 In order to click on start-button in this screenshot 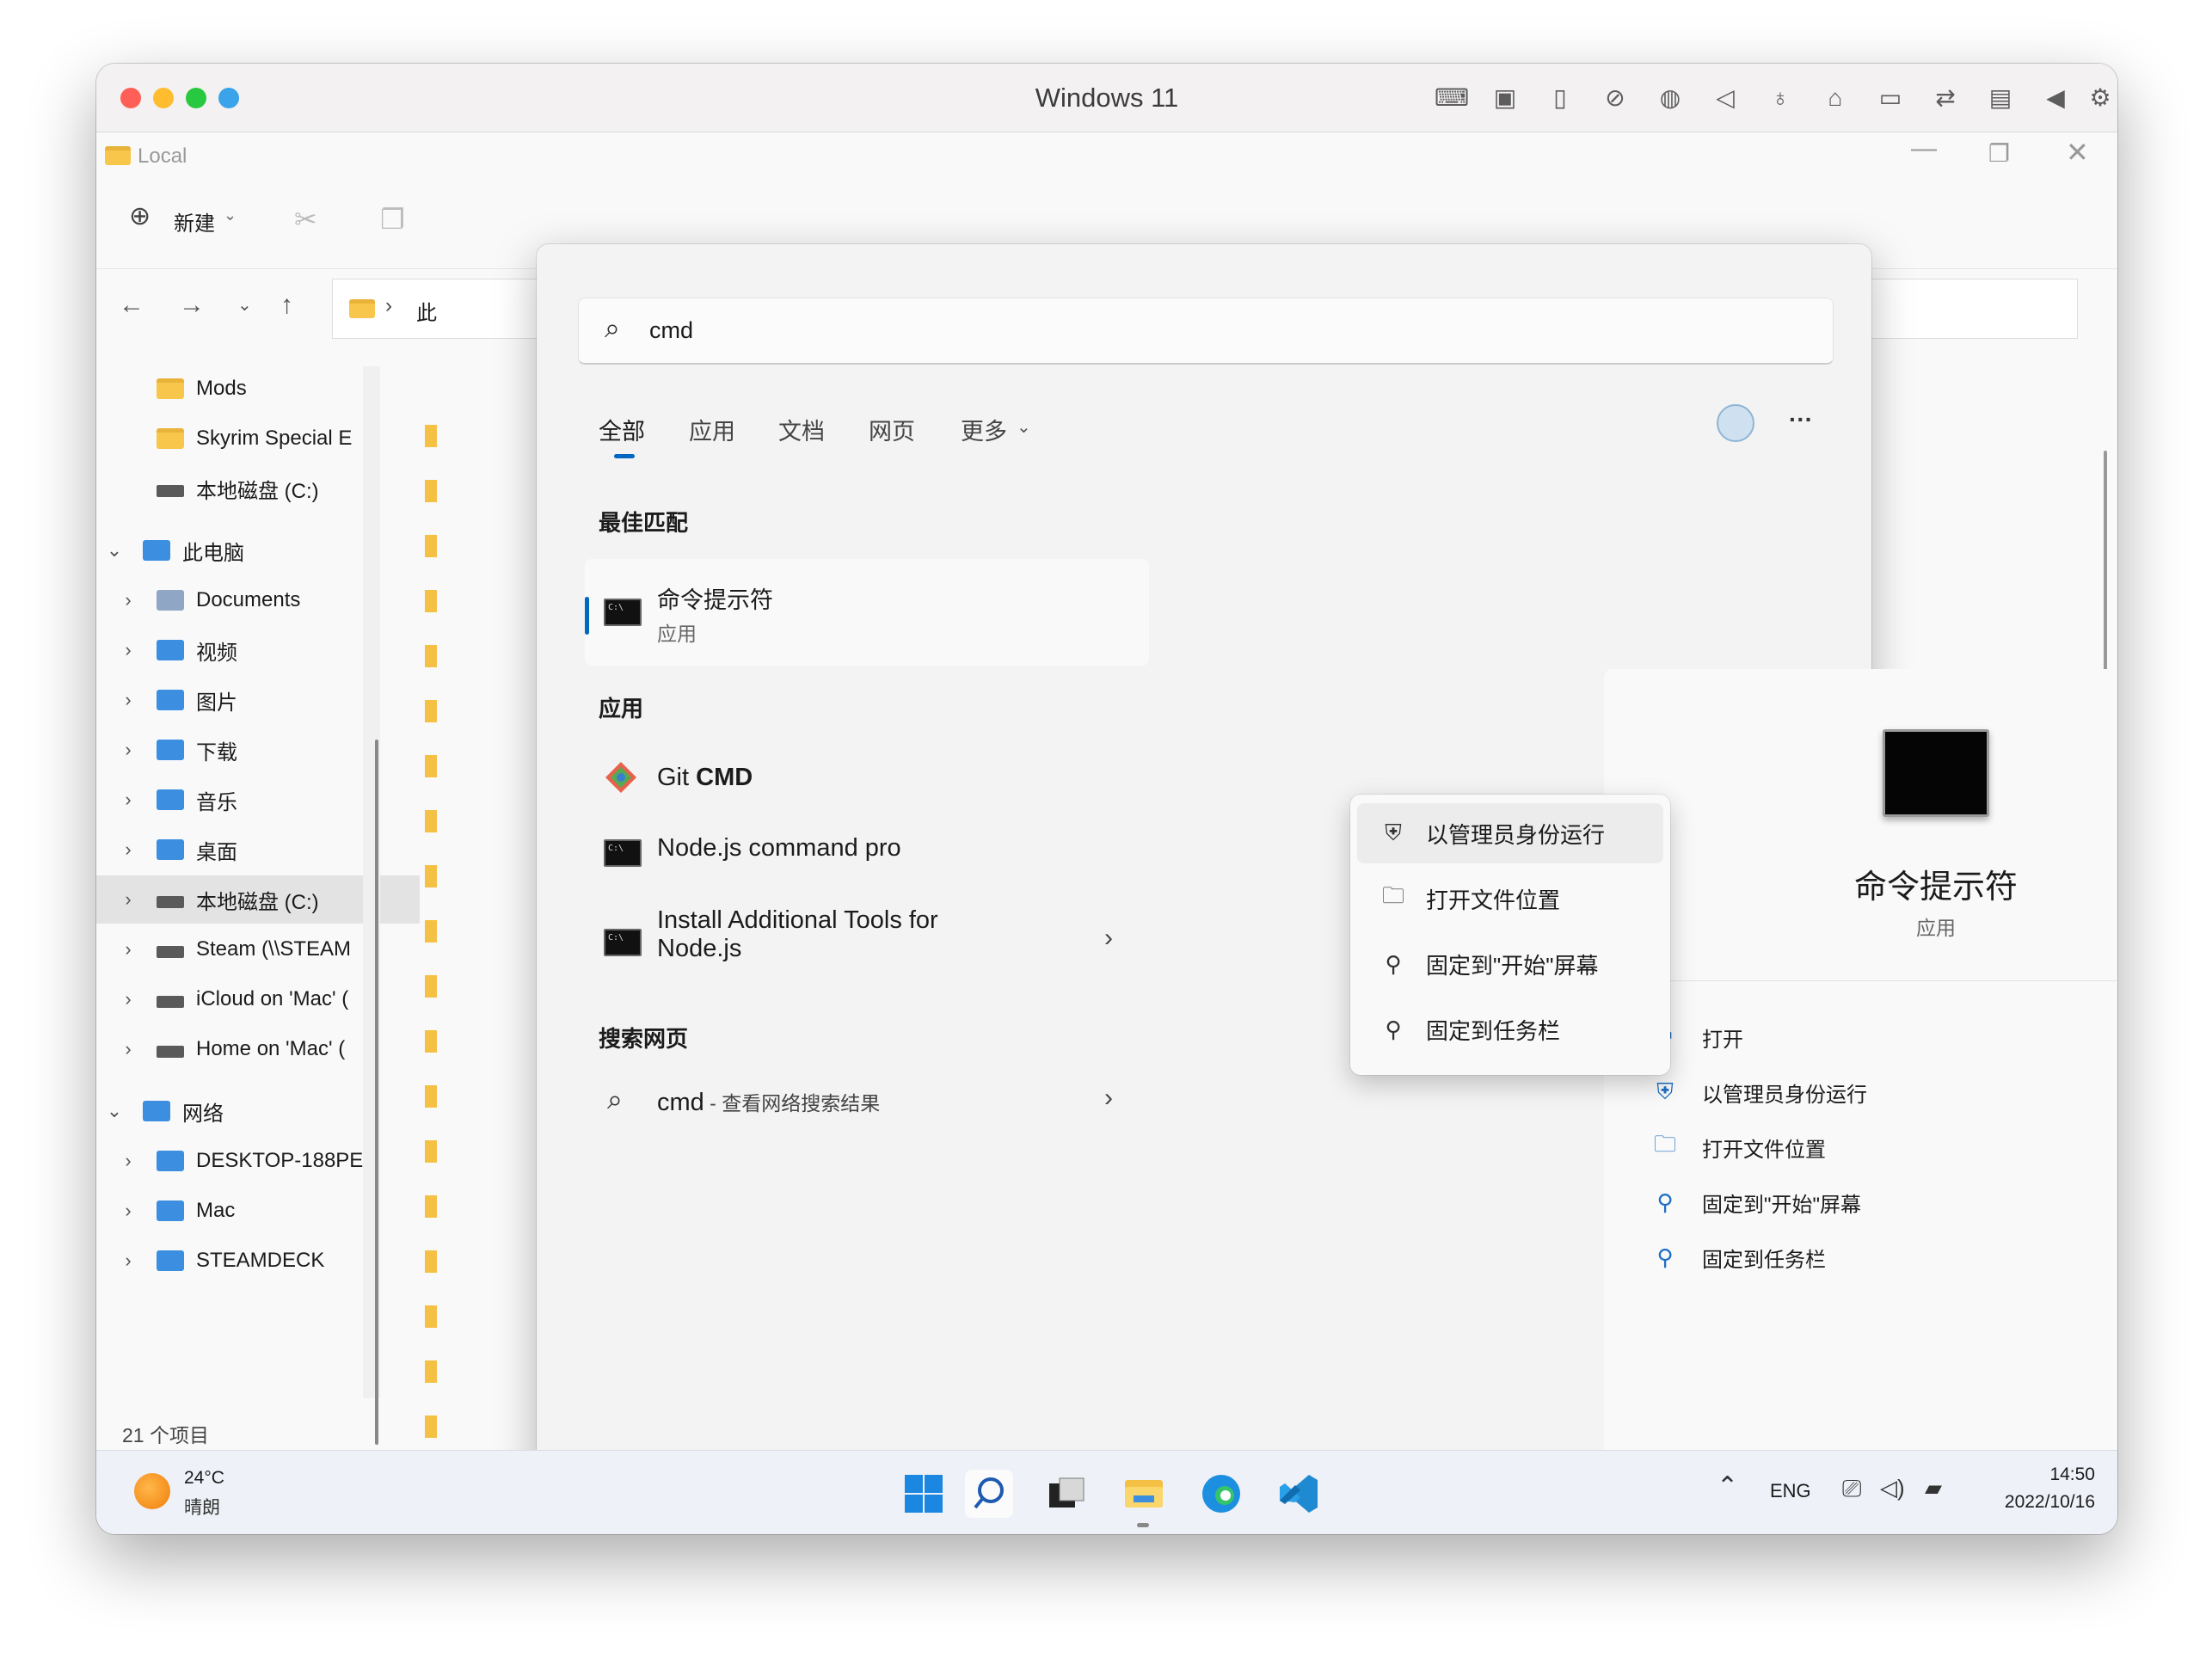, I will do `click(924, 1494)`.